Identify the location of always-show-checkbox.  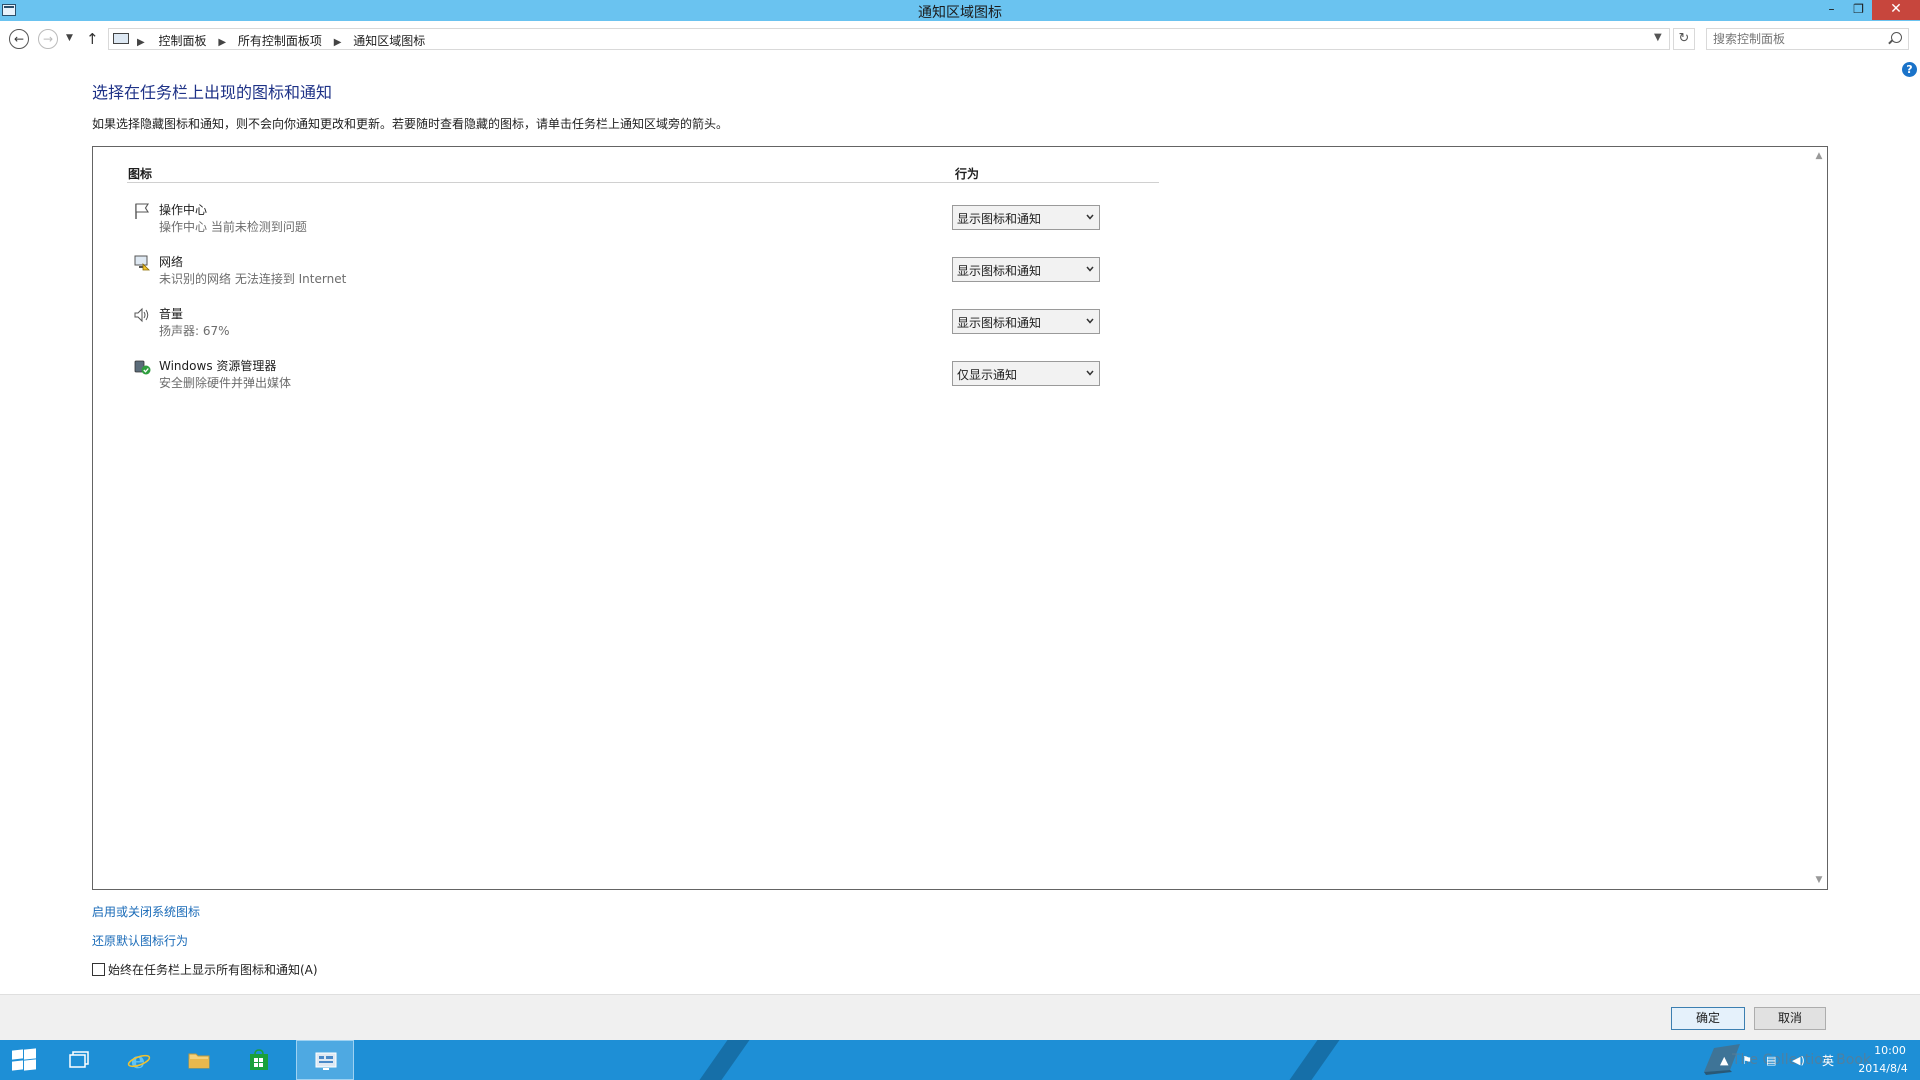
(98, 969).